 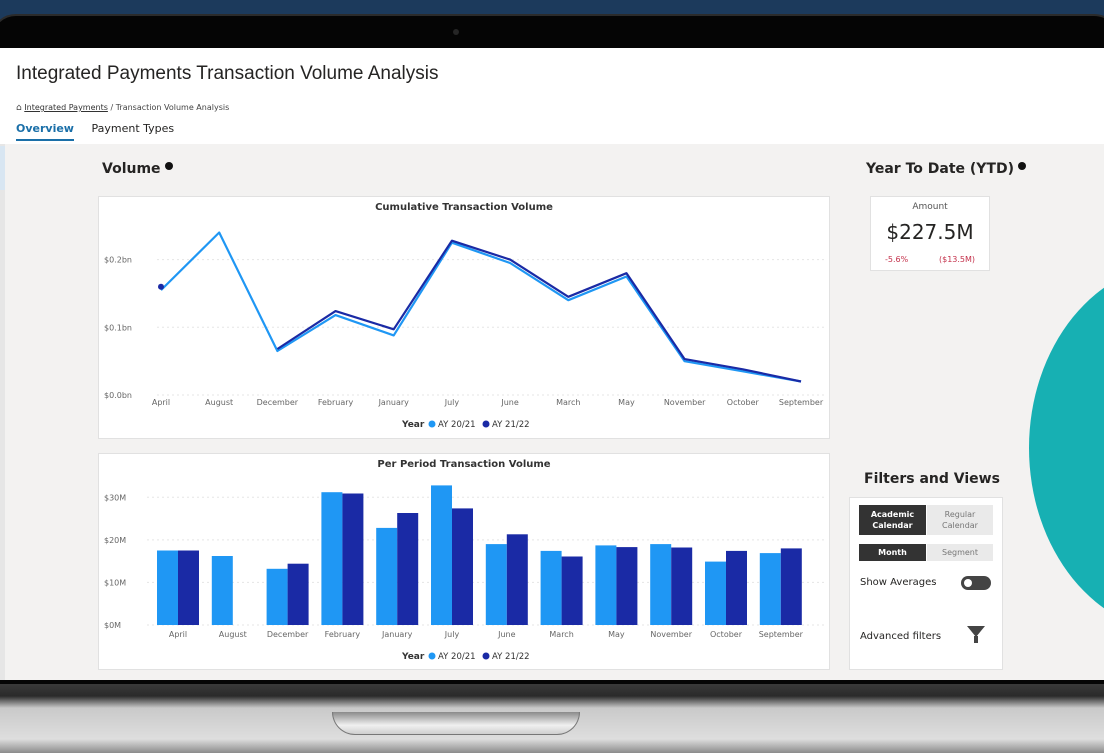 I want to click on show-averages-toggle, so click(x=976, y=583).